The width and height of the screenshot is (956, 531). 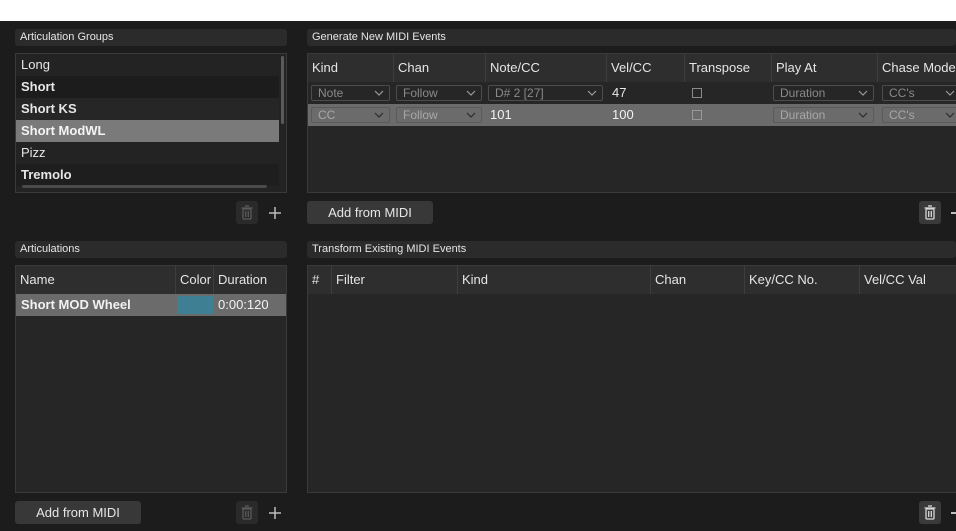 I want to click on delete-transform-button, so click(x=930, y=512).